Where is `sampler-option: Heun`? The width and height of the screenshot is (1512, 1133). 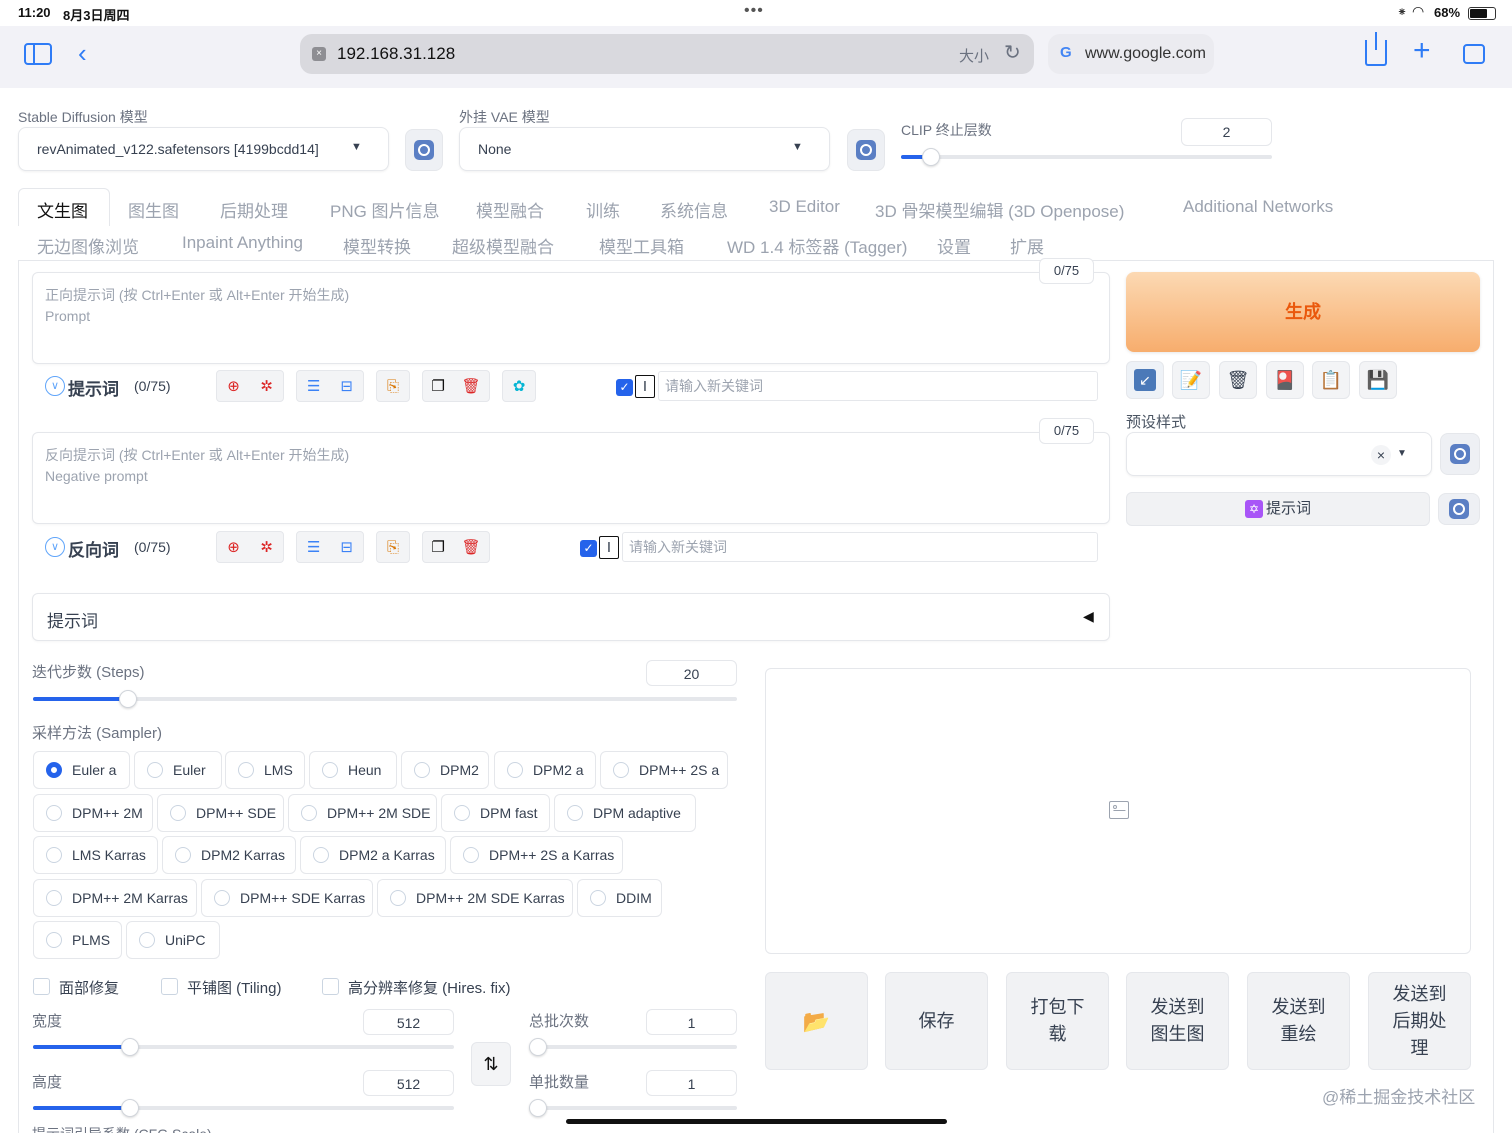
sampler-option: Heun is located at coordinates (353, 770).